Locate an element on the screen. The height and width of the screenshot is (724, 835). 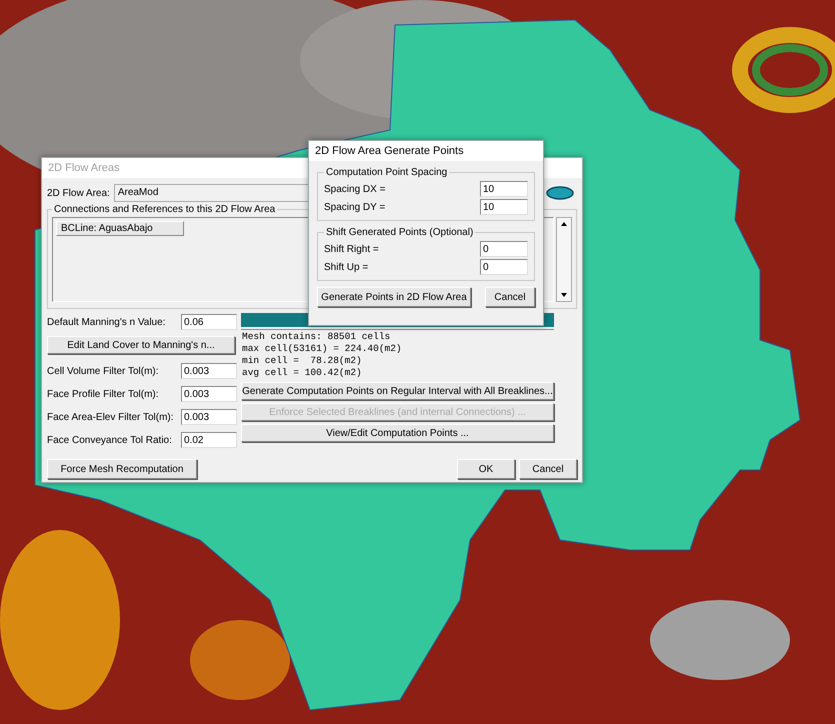
group-label: Connections and References to this 2D Flow Area is located at coordinates (164, 209).